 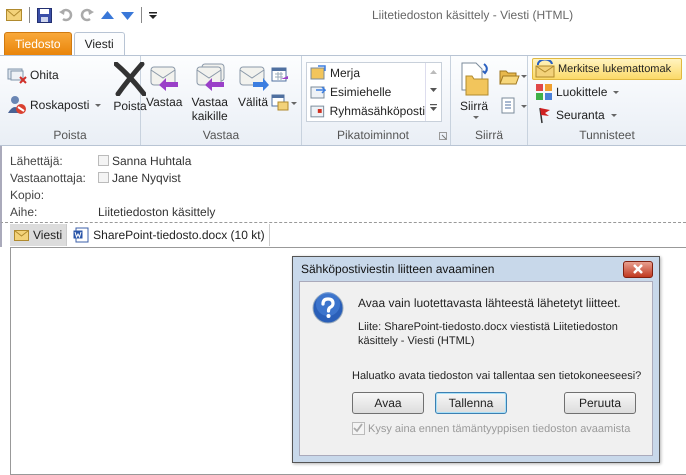 What do you see at coordinates (17, 75) in the screenshot?
I see `envelopes-x-icon` at bounding box center [17, 75].